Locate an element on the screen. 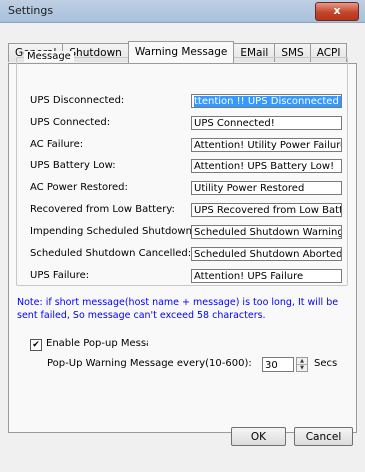 This screenshot has height=472, width=365. popup-interval-input: 30 is located at coordinates (278, 364).